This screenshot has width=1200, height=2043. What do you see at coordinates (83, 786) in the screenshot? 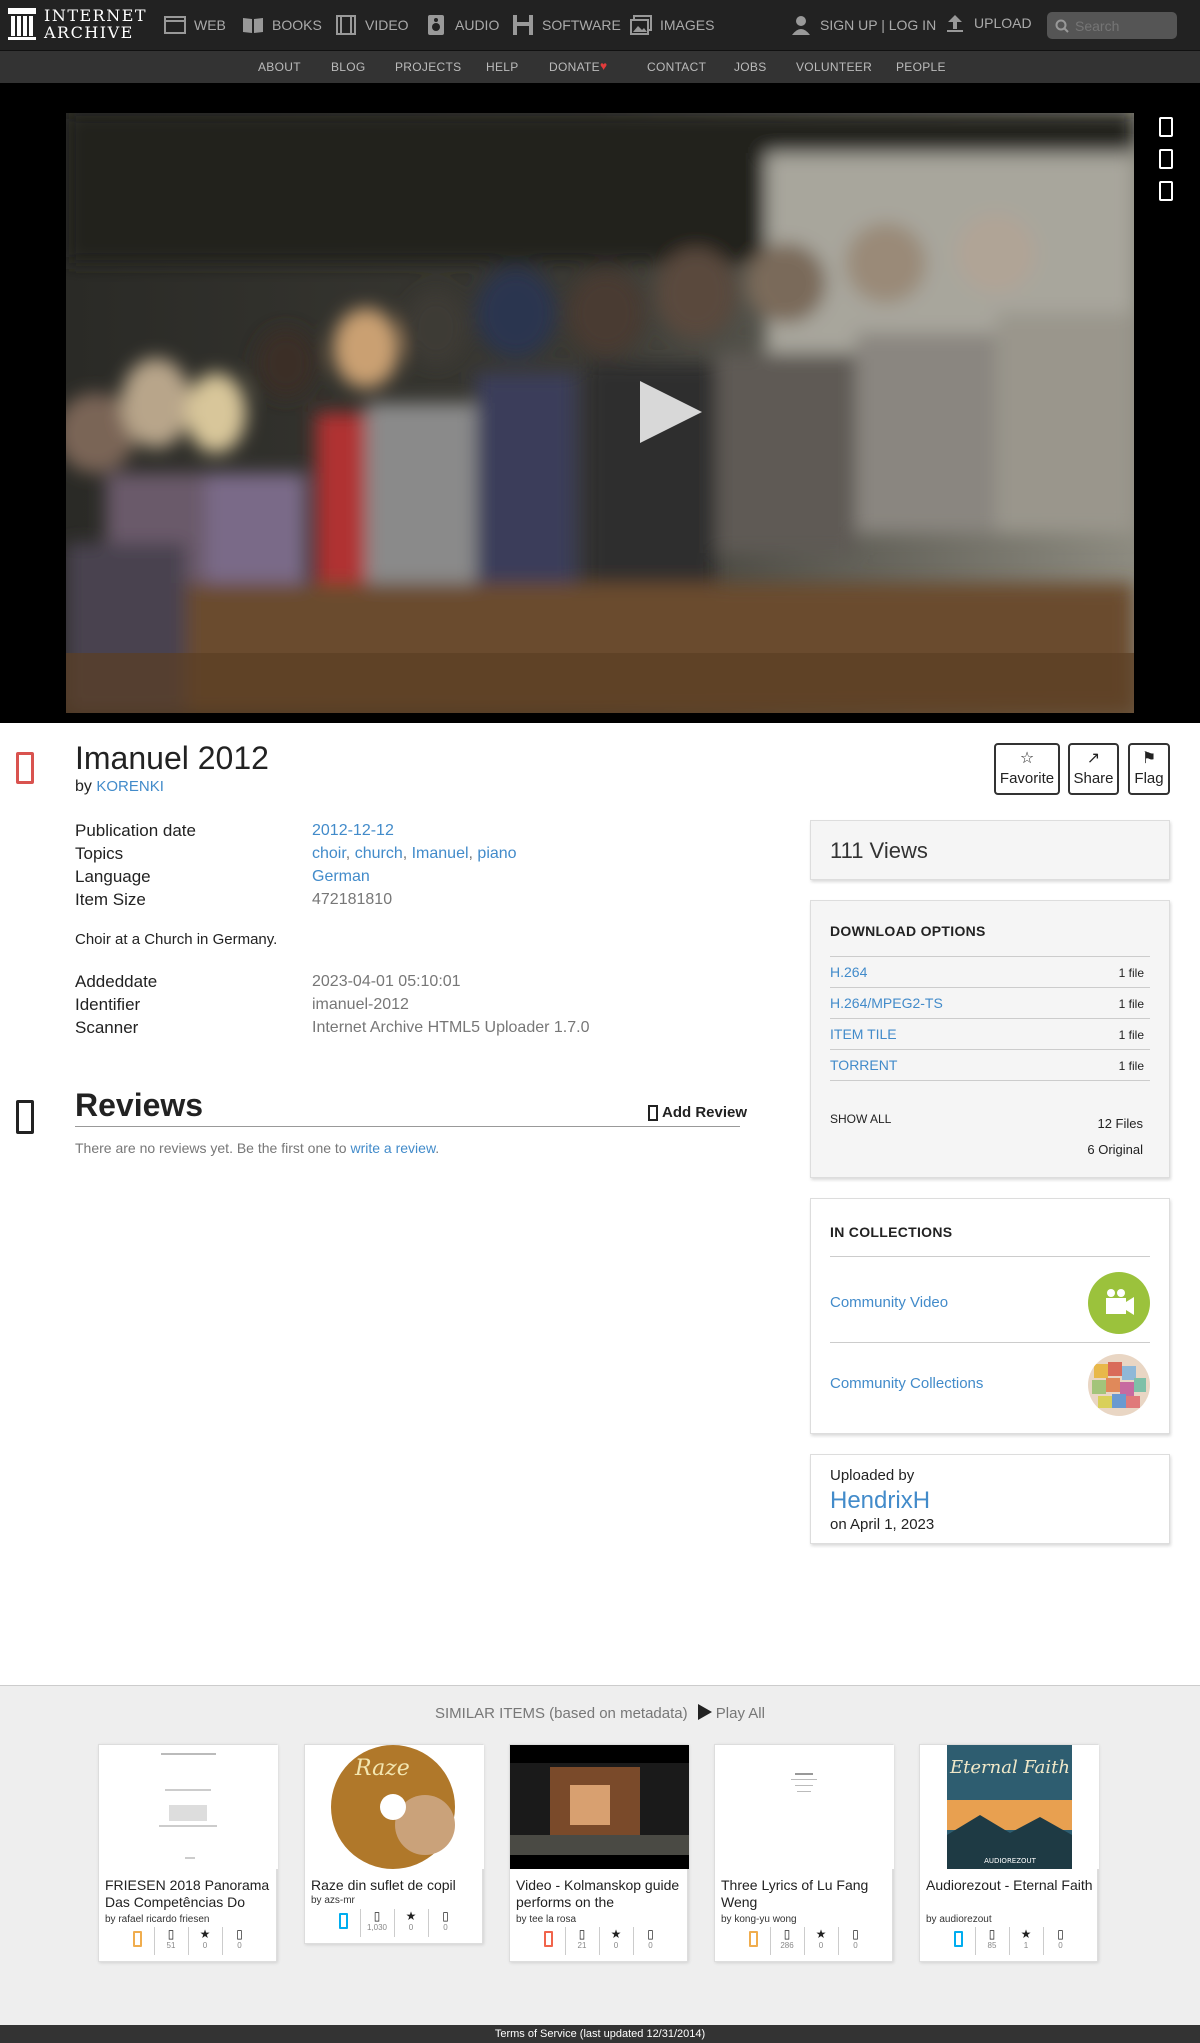
I see `by-prefix: by` at bounding box center [83, 786].